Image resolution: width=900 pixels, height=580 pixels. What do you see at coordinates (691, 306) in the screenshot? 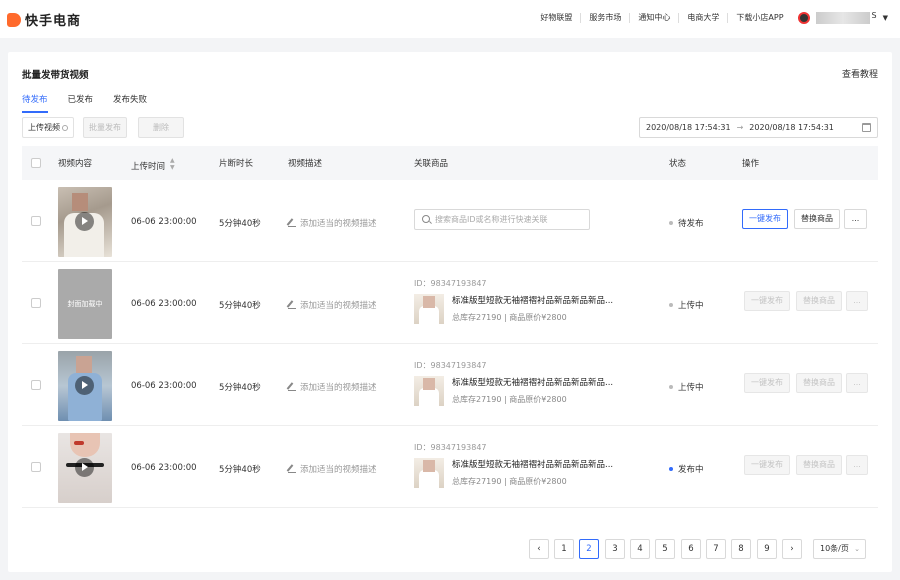
I see `status-text: 上传中` at bounding box center [691, 306].